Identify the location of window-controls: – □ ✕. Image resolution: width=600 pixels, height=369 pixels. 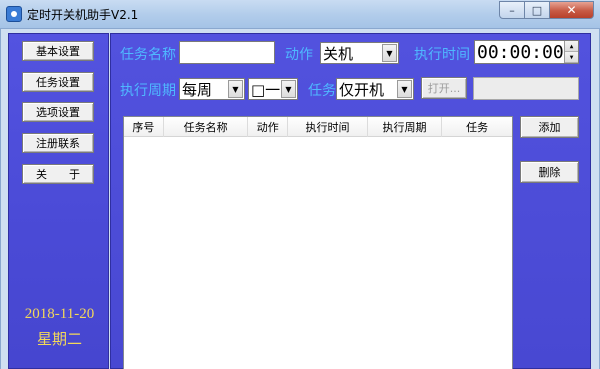
(546, 10).